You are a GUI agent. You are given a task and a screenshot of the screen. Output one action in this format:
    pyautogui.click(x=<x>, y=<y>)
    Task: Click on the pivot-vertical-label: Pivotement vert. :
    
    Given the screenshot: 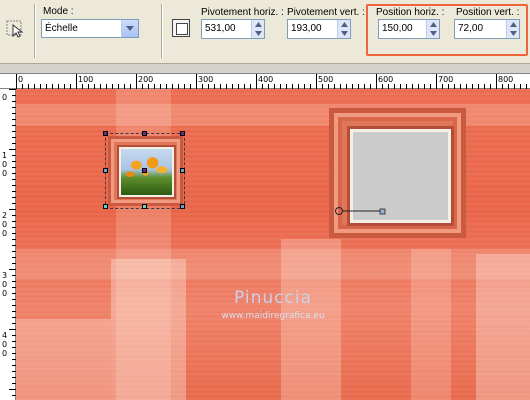 What is the action you would take?
    pyautogui.click(x=326, y=12)
    